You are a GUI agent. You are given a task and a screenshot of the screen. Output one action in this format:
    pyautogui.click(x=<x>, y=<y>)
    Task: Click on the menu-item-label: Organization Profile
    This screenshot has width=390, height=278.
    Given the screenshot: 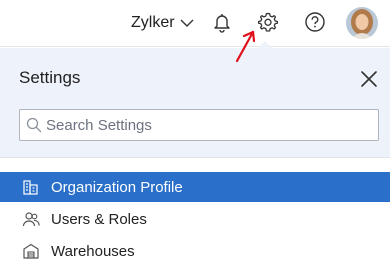 What is the action you would take?
    pyautogui.click(x=117, y=187)
    